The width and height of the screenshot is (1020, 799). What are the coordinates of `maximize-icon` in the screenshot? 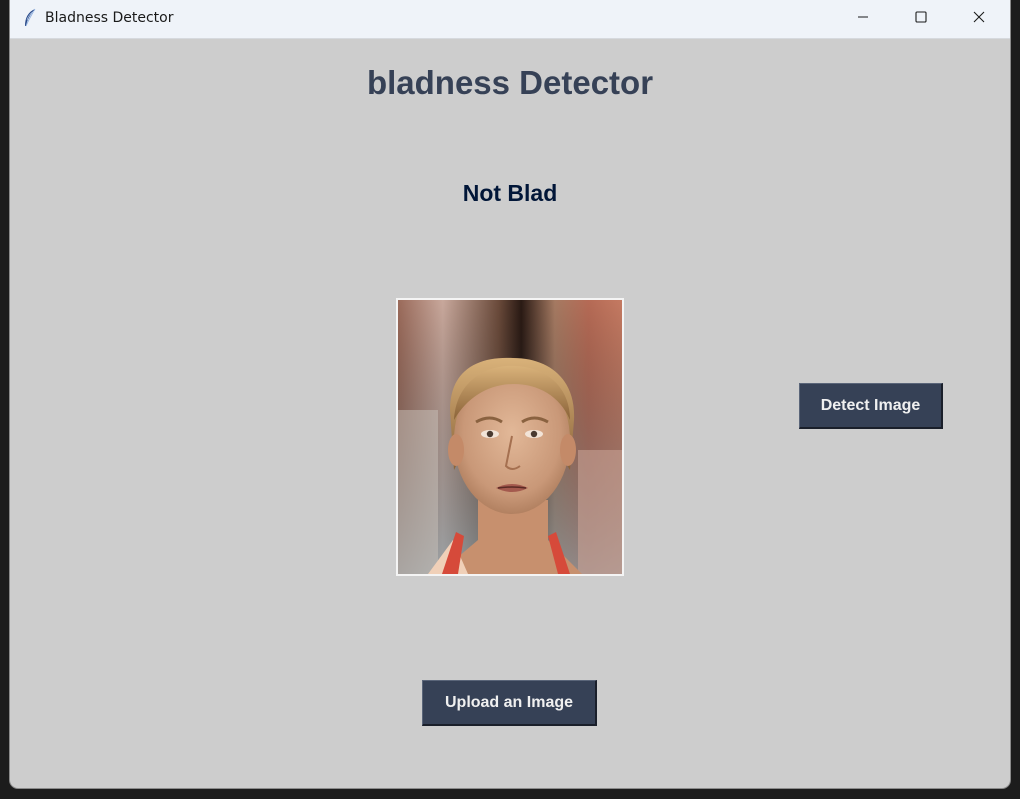 It's located at (921, 19).